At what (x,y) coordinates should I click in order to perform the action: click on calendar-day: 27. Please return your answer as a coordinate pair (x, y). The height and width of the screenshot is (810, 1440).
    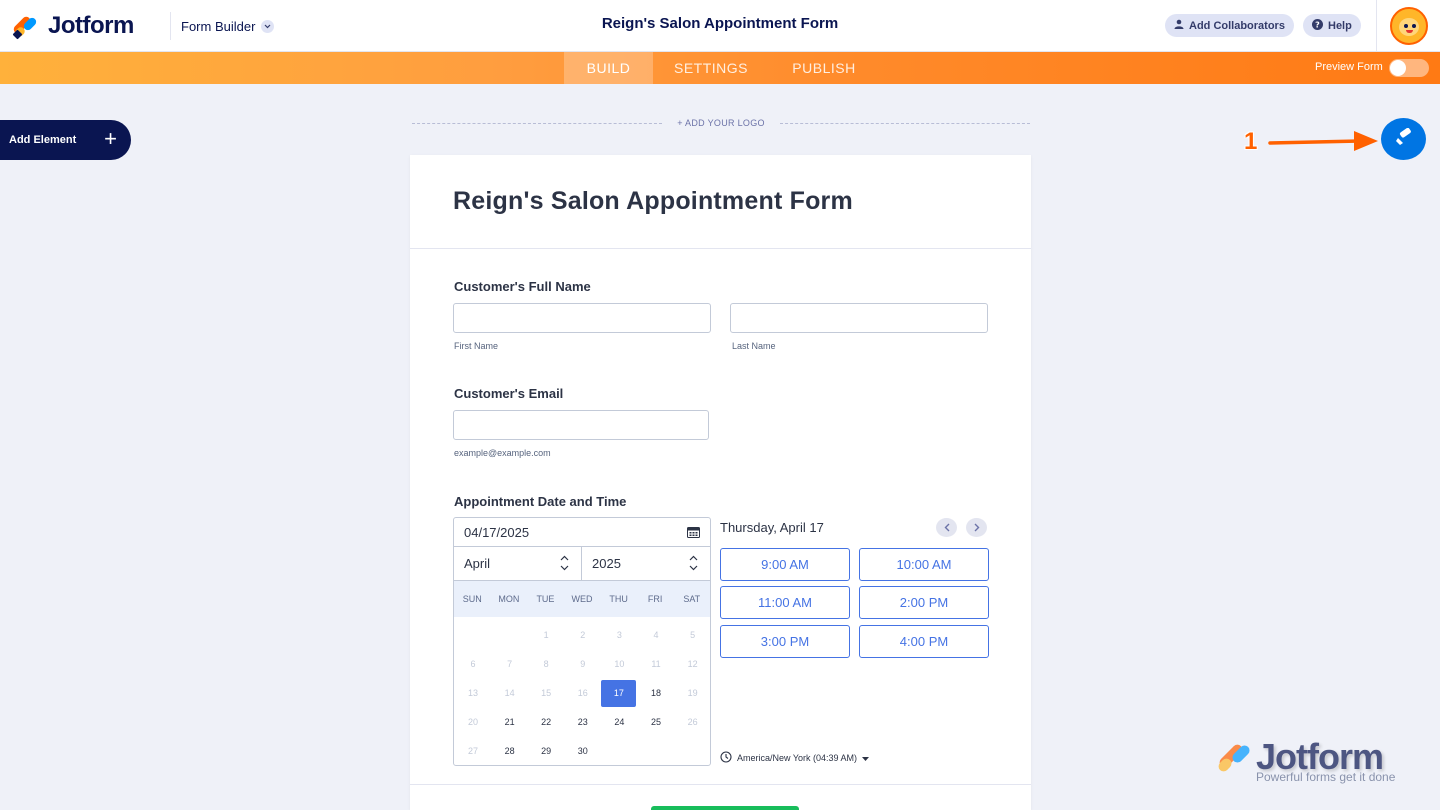
    Looking at the image, I should click on (472, 751).